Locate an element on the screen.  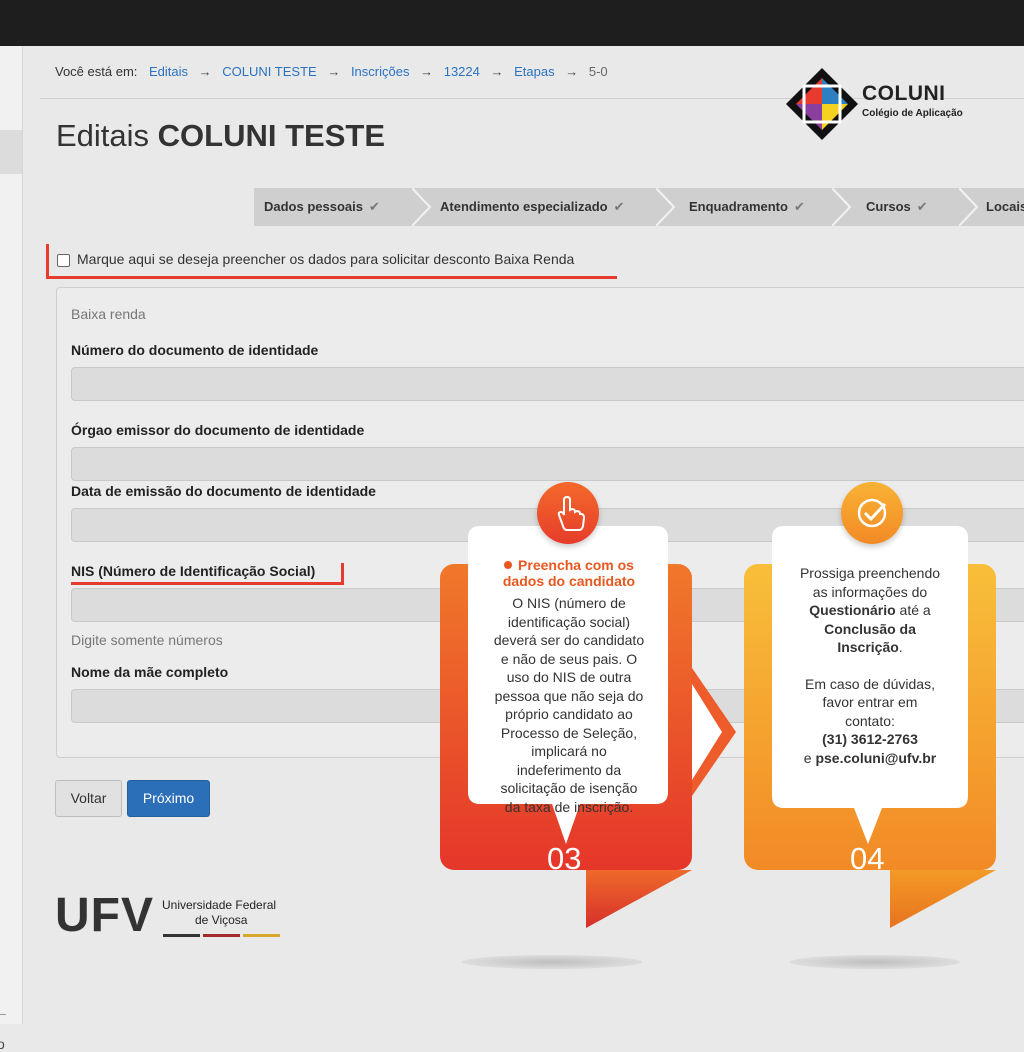
check-circle-icon is located at coordinates (872, 513).